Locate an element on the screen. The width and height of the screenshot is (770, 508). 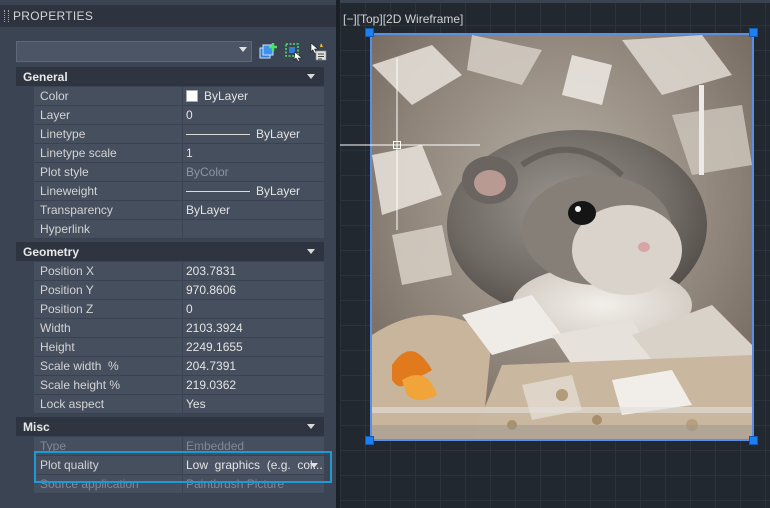
section-geometry: Geometry is located at coordinates (170, 251).